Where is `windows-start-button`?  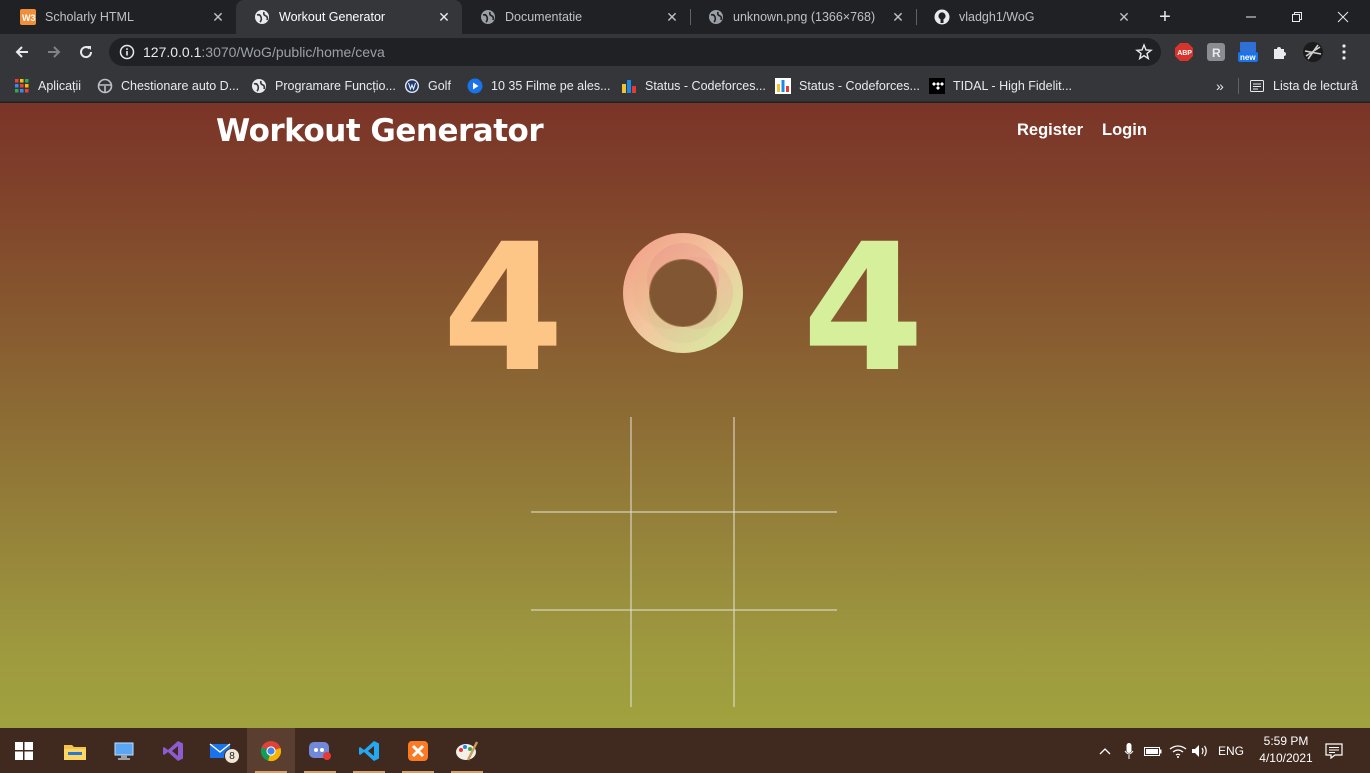 windows-start-button is located at coordinates (24, 750).